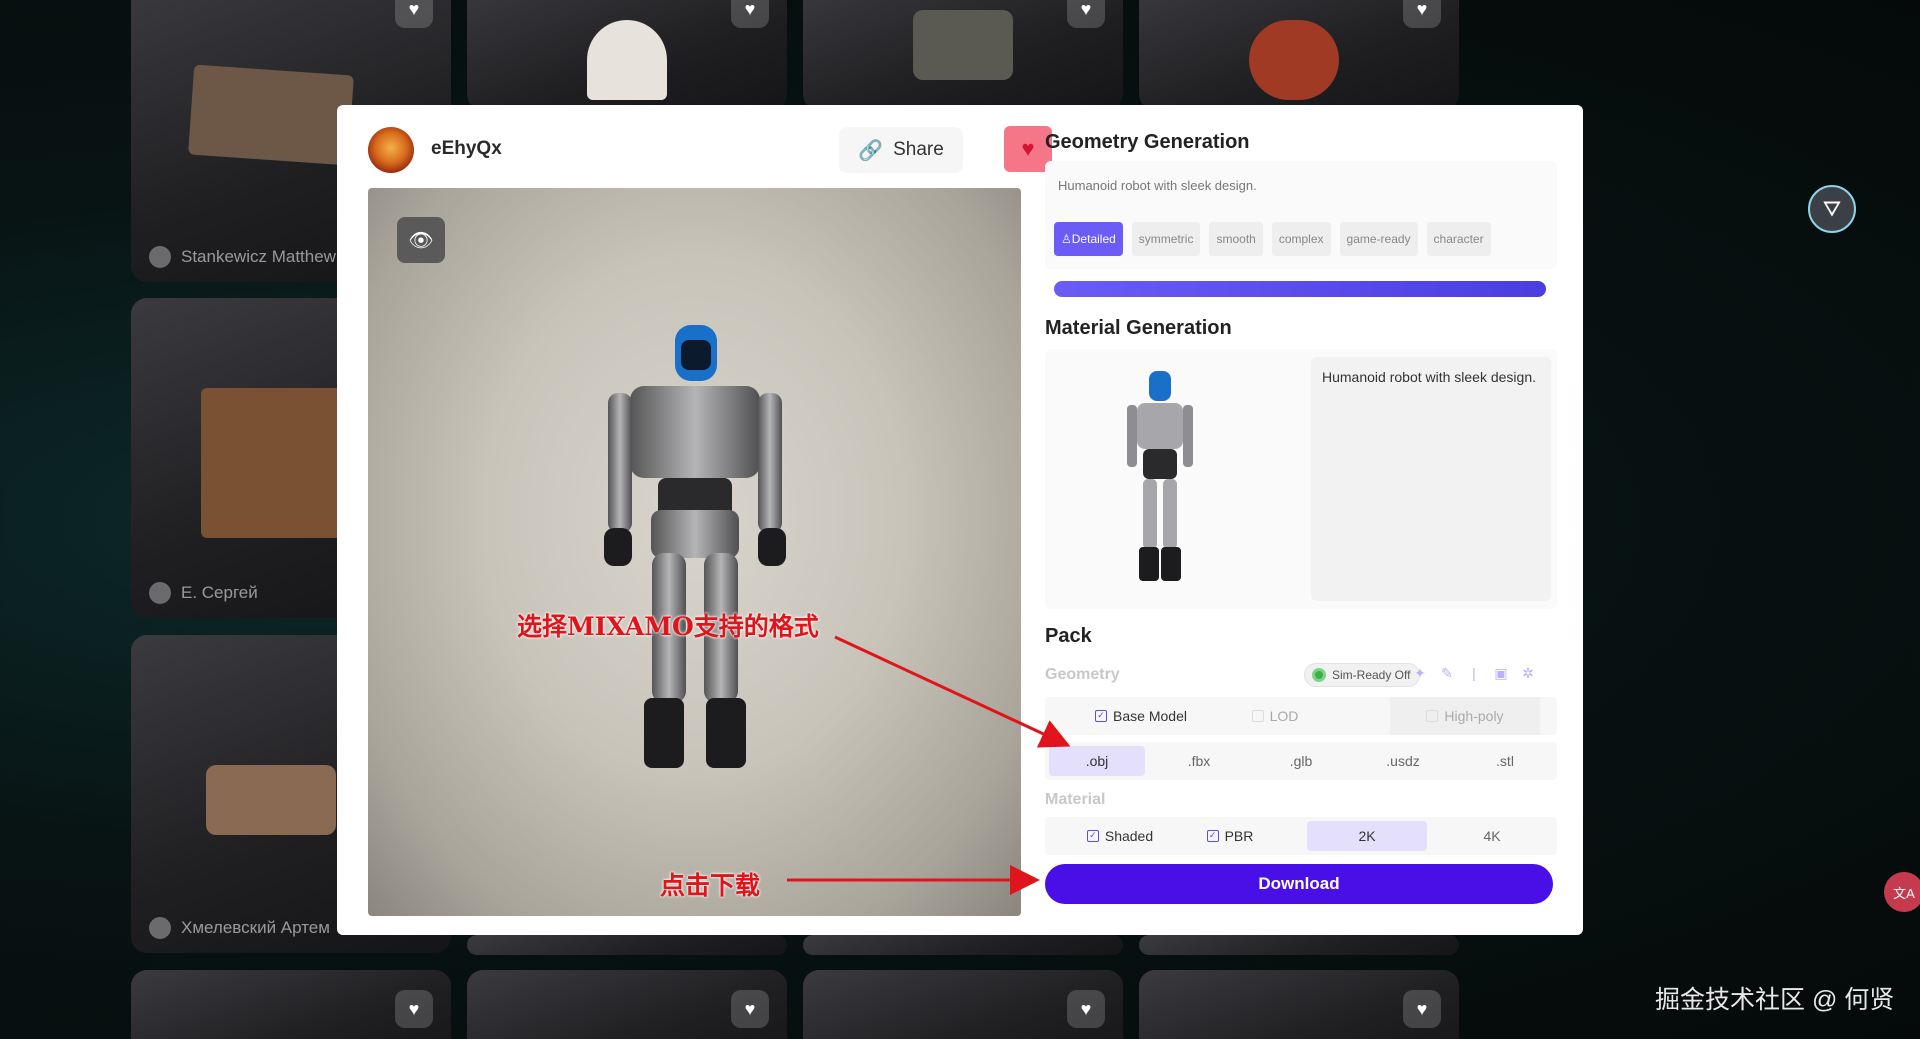 Image resolution: width=1920 pixels, height=1039 pixels. What do you see at coordinates (918, 149) in the screenshot?
I see `share-label: Share` at bounding box center [918, 149].